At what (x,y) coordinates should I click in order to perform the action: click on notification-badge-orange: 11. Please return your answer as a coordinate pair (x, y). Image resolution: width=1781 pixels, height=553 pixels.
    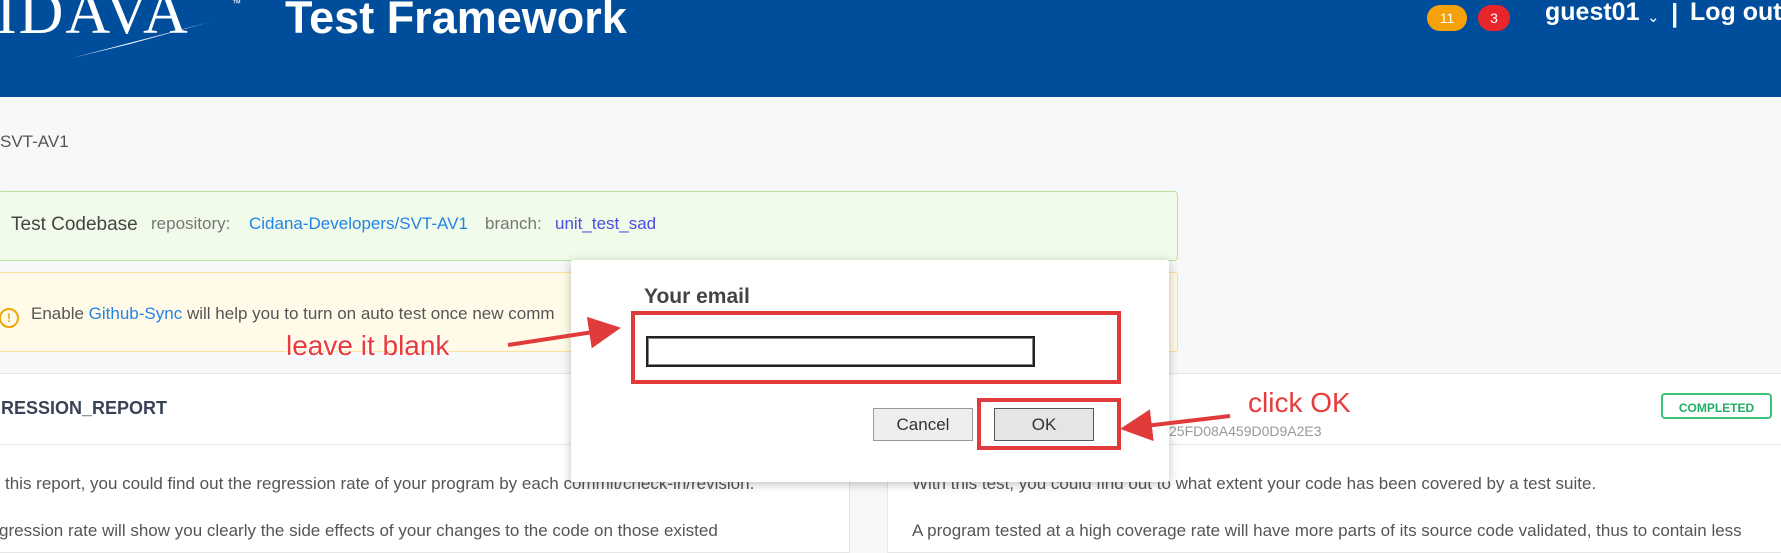
    Looking at the image, I should click on (1447, 18).